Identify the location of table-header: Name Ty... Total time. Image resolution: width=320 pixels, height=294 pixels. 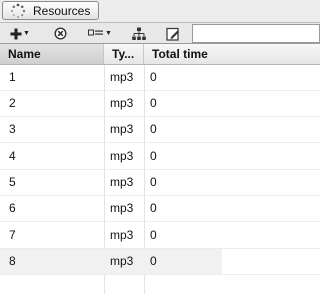
(160, 54).